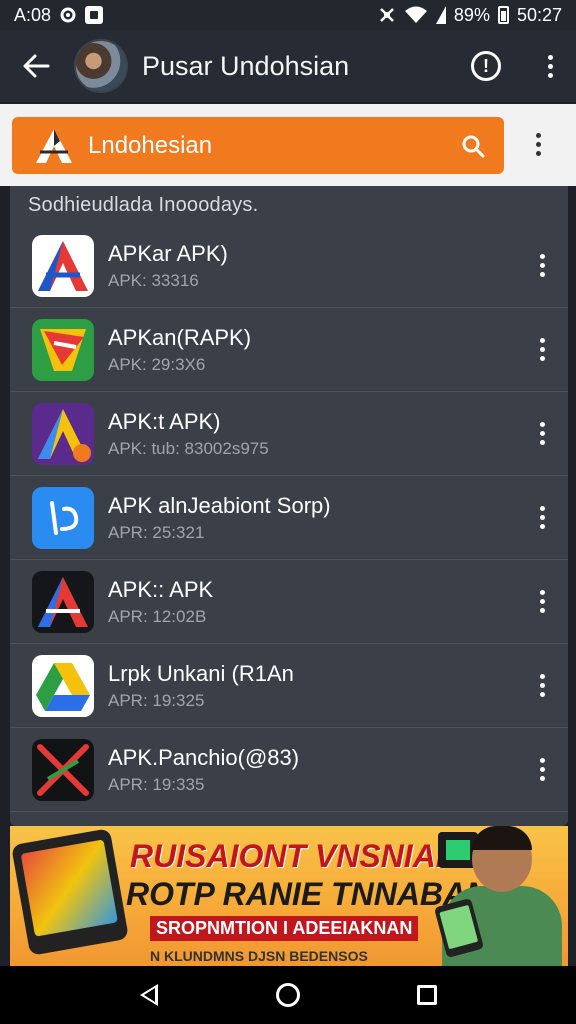  Describe the element at coordinates (150, 145) in the screenshot. I see `search-query: Lndohesian` at that location.